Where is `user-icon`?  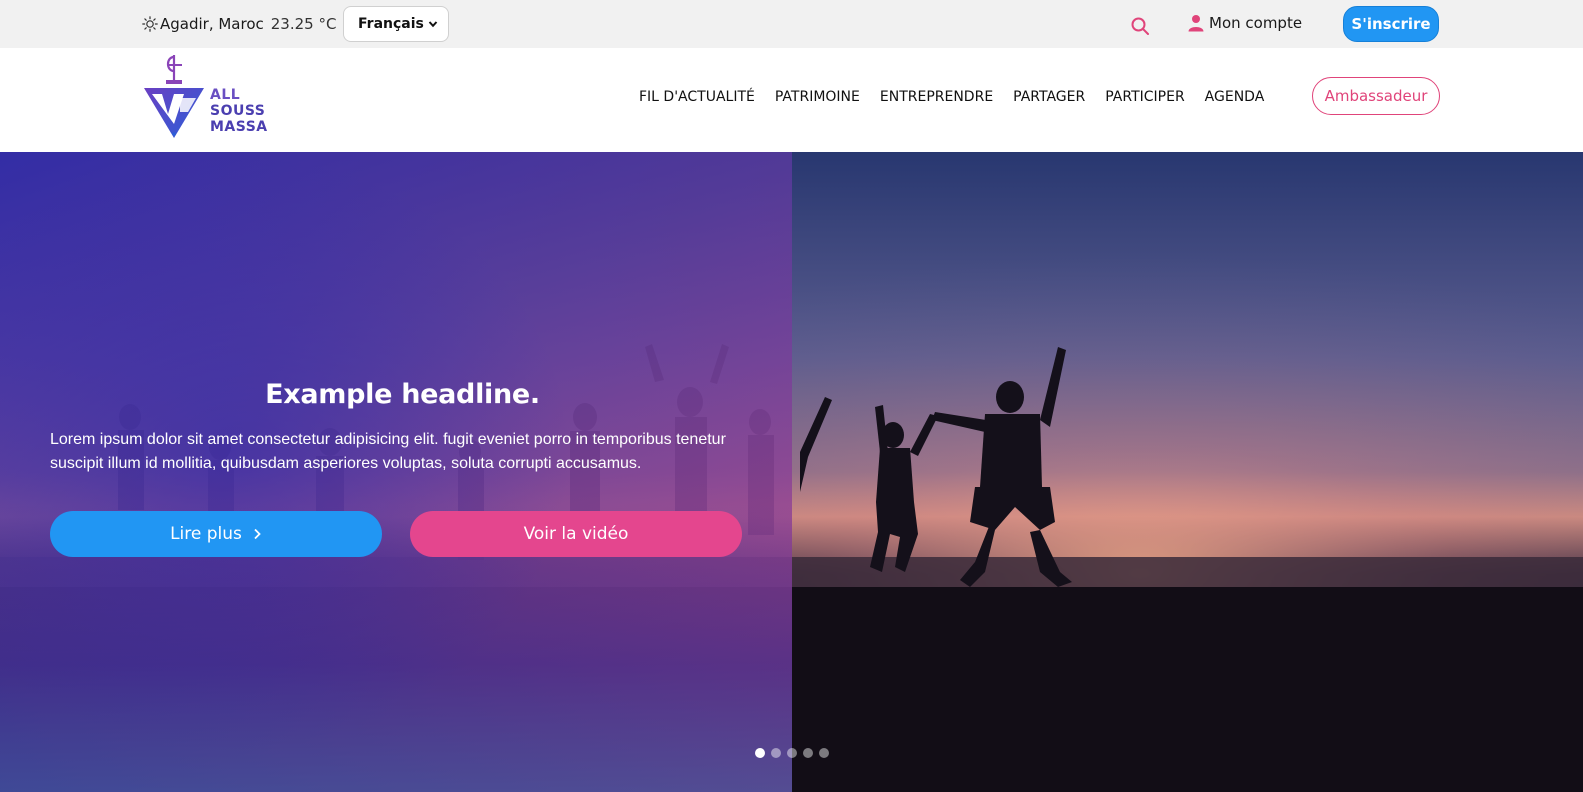 user-icon is located at coordinates (1196, 23).